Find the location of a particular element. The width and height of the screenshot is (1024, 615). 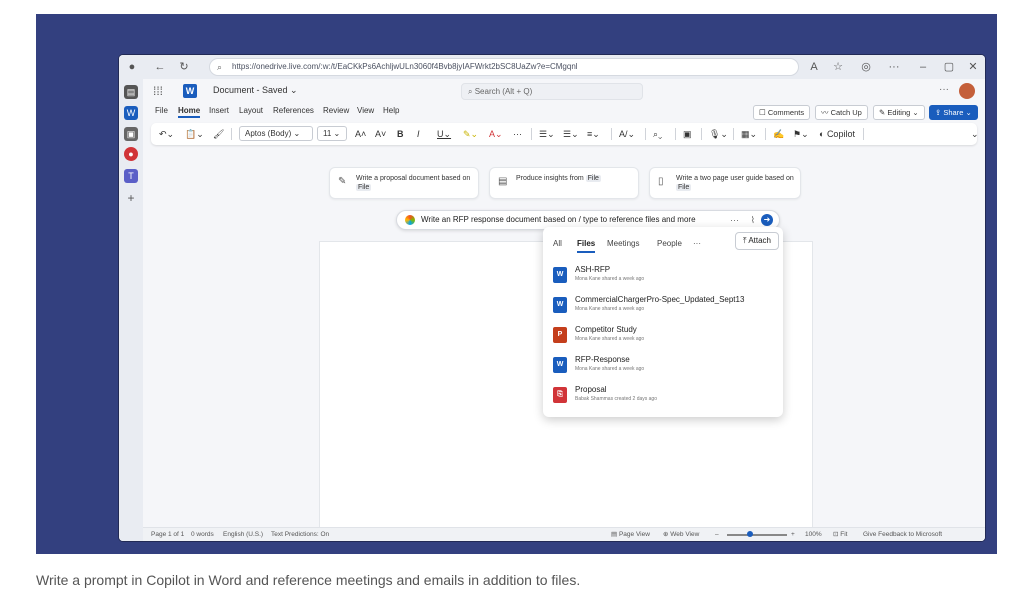

bullets-icon: ☰⌄ is located at coordinates (547, 134).